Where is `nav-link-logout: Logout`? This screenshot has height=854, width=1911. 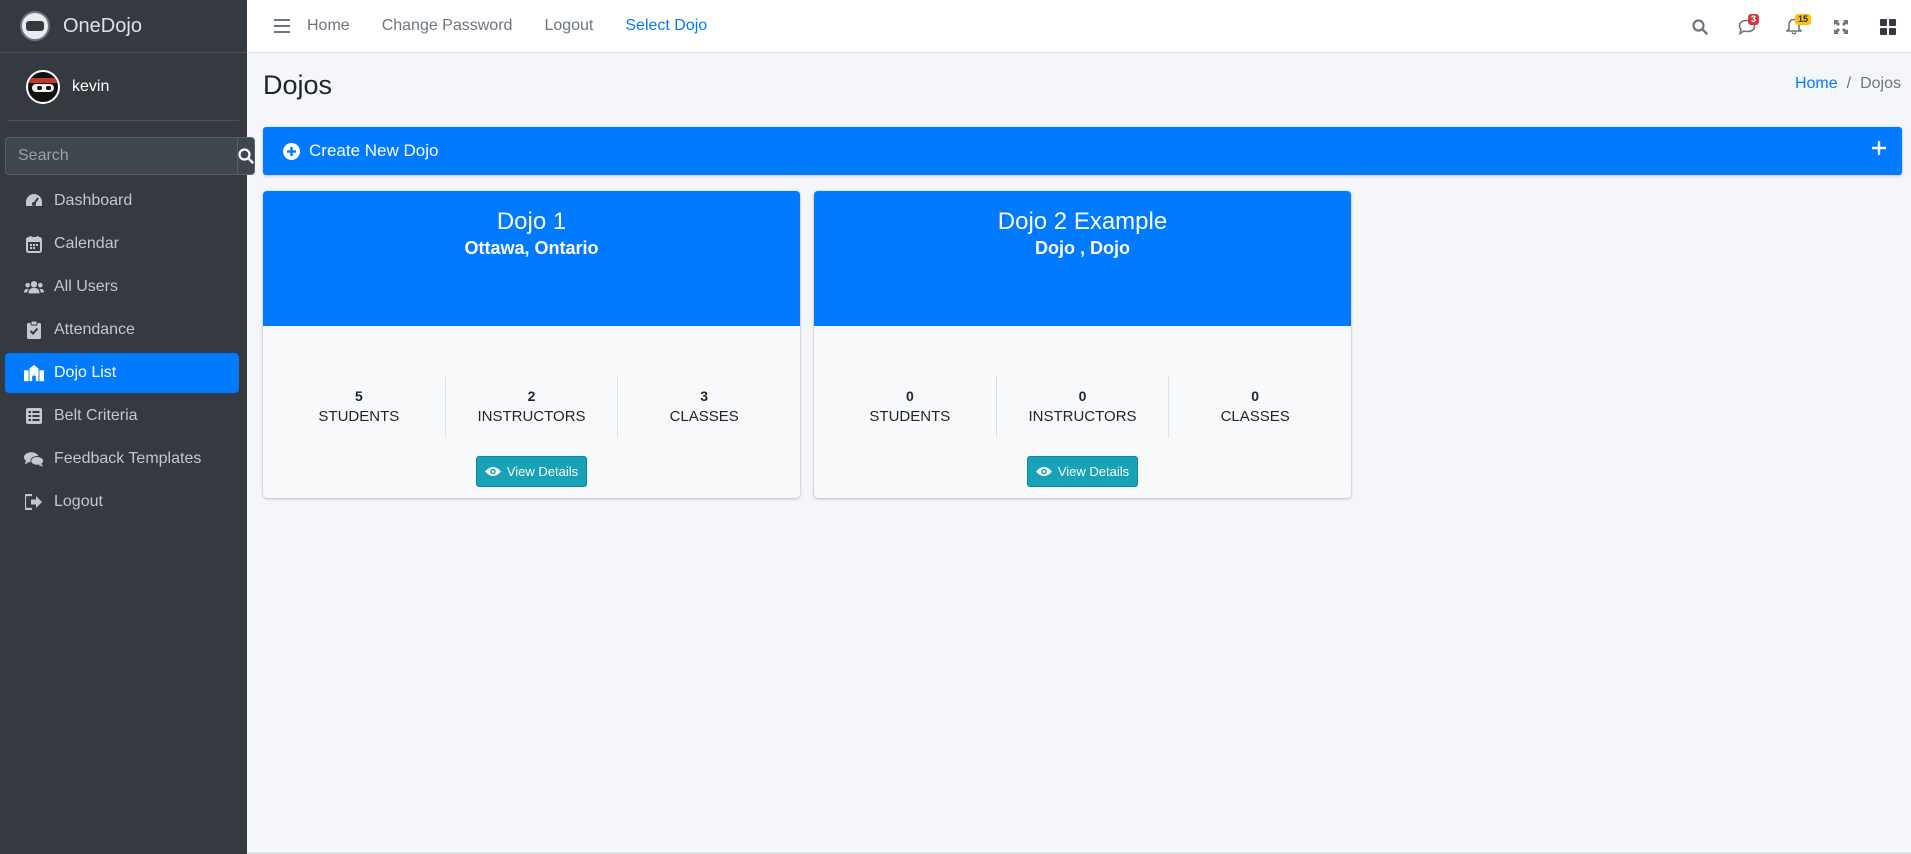 nav-link-logout: Logout is located at coordinates (568, 26).